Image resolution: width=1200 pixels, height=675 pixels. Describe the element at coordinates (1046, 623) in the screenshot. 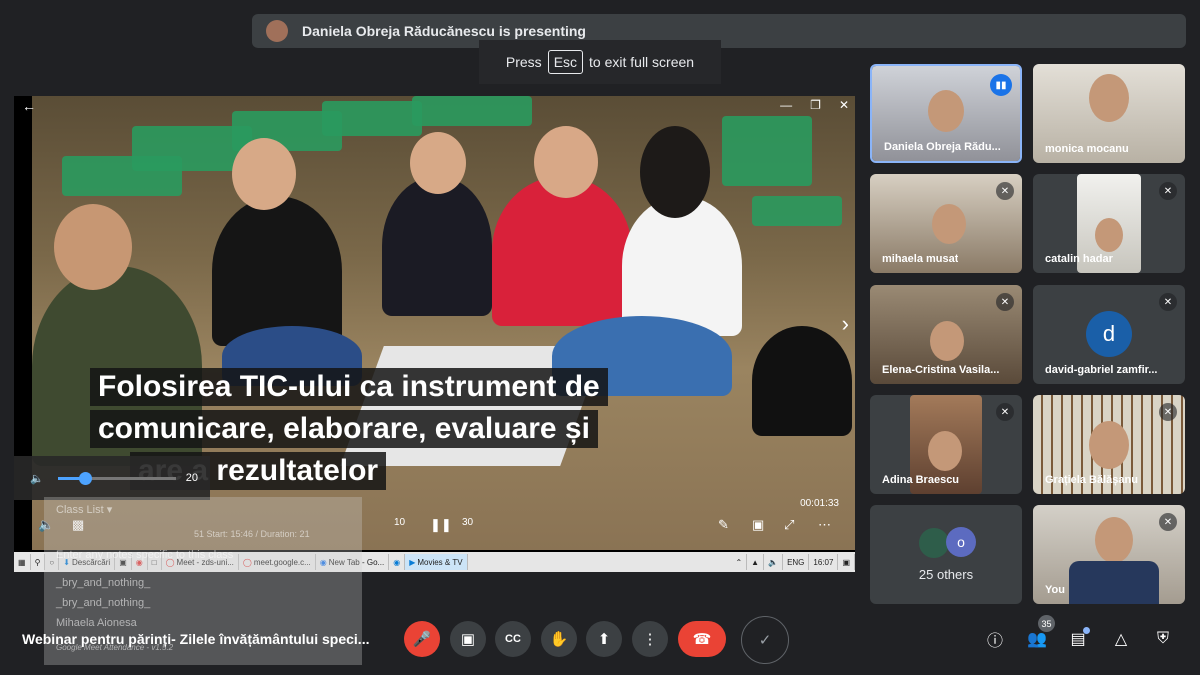

I see `people-count-badge: 35` at that location.